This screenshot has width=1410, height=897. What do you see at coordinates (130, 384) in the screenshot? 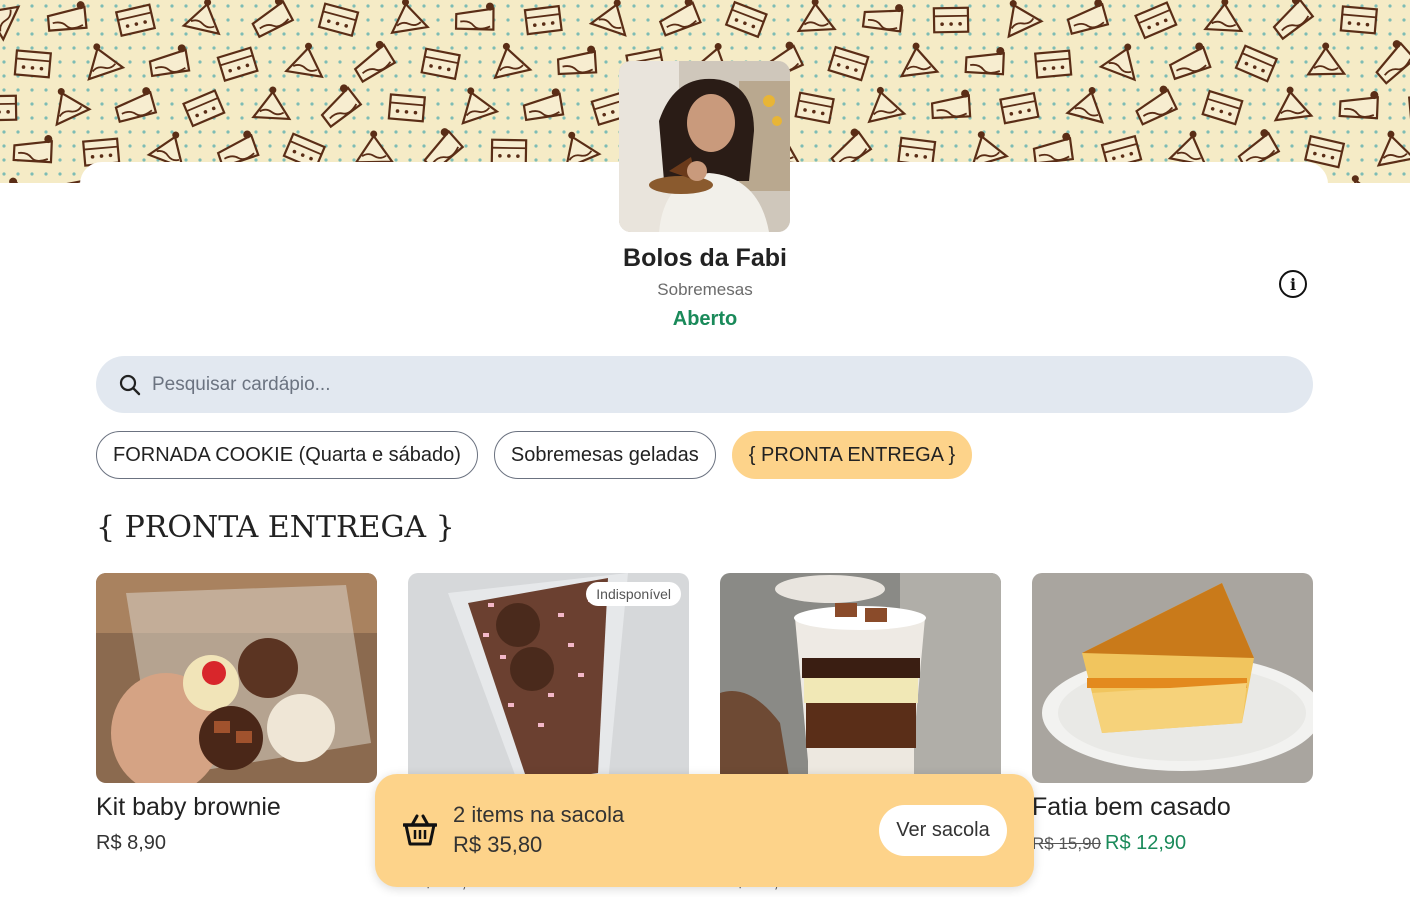
I see `search-icon` at bounding box center [130, 384].